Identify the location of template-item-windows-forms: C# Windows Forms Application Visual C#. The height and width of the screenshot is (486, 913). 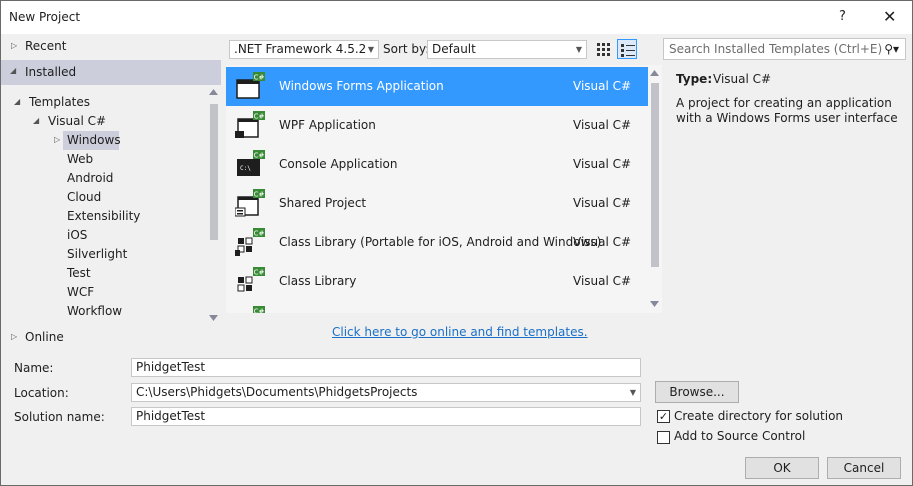
(437, 86).